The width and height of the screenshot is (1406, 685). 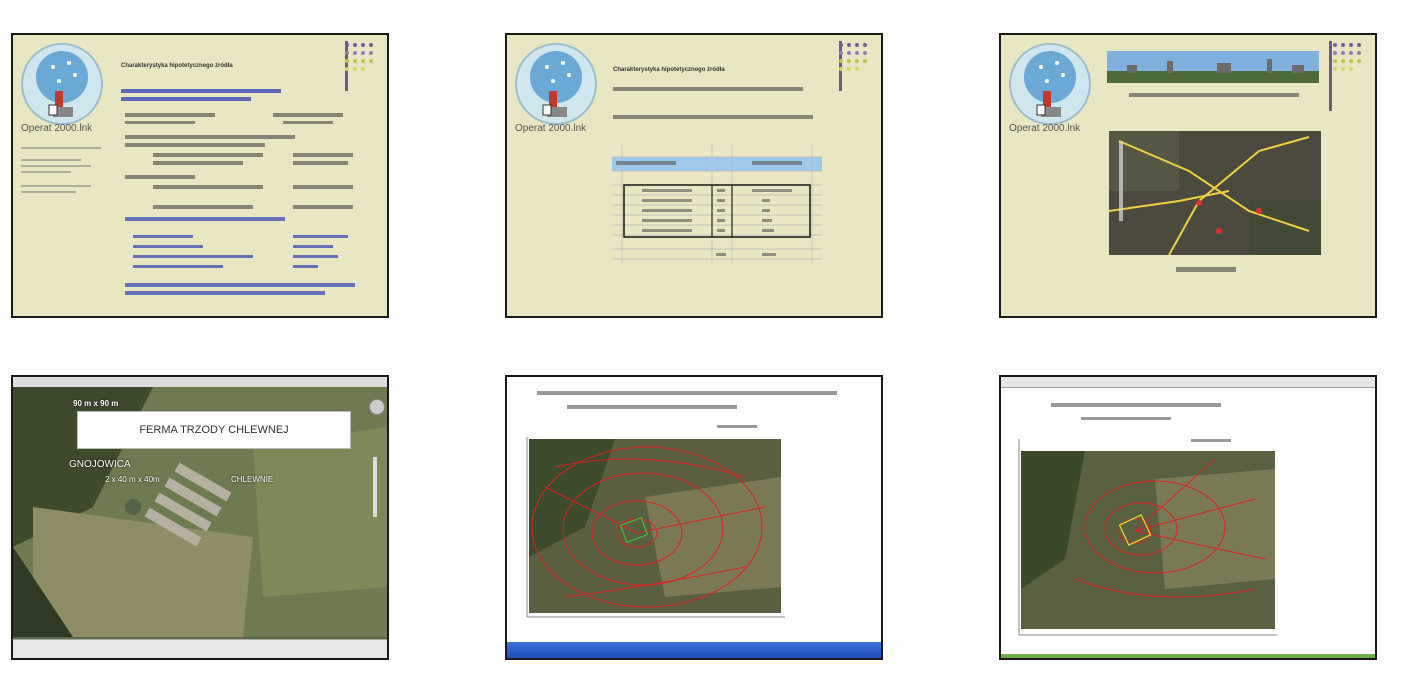 I want to click on slurry-size-label: 2 x 40 m x 40m, so click(x=132, y=479).